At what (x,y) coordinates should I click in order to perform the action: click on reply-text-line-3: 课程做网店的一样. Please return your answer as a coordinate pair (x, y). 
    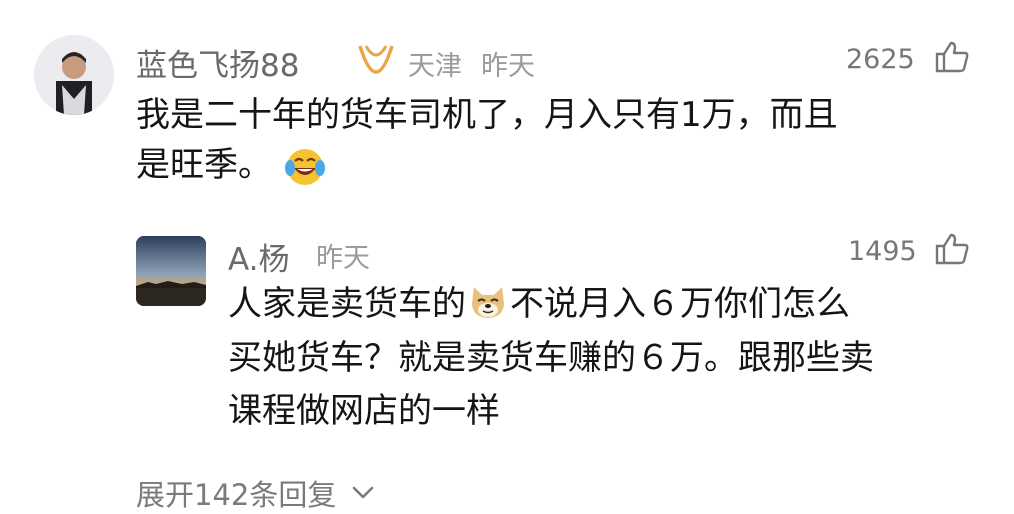
    Looking at the image, I should click on (364, 411).